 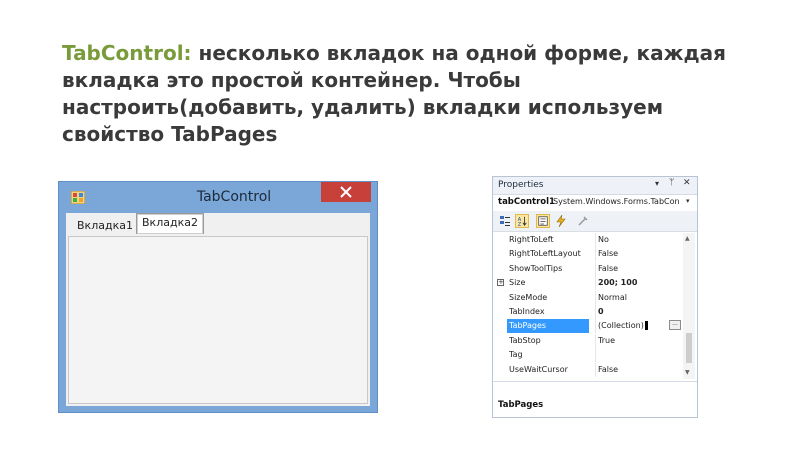 I want to click on scroll-down-icon: ▼, so click(x=687, y=372).